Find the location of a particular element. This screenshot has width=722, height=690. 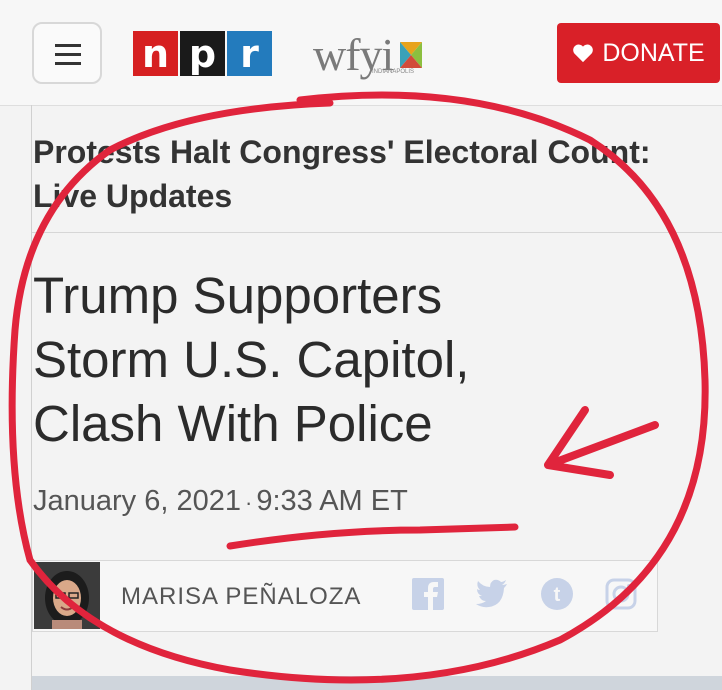

npr-logo-p: p is located at coordinates (202, 53).